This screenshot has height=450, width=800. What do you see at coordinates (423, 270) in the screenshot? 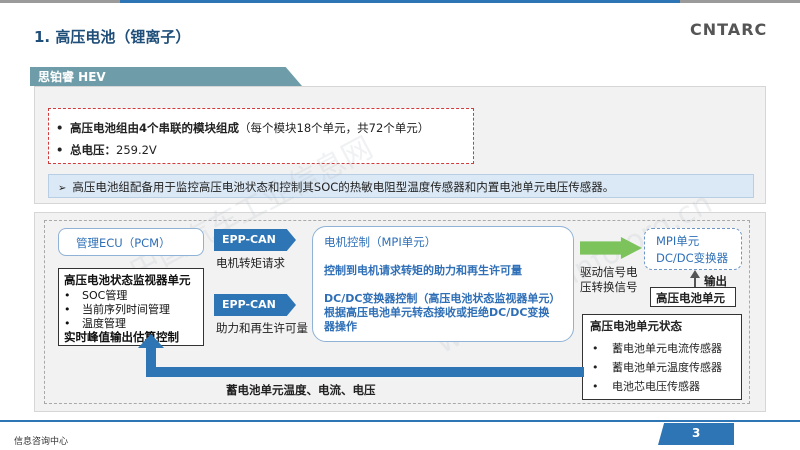
I see `mpi-control-line: 控制到电机请求转矩的助力和再生许可量` at bounding box center [423, 270].